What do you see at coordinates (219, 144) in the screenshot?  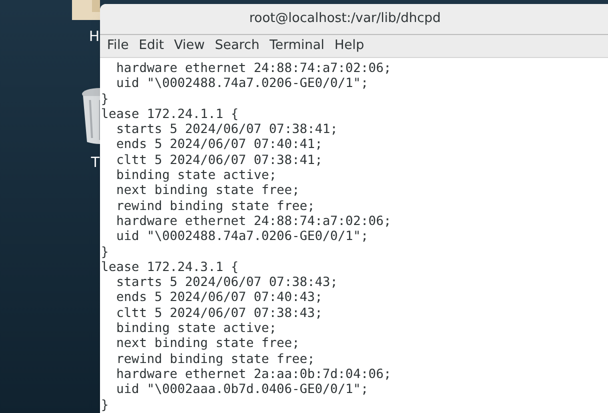 I see `terminal-line: ends 5 2024/06/07 07:40:41;` at bounding box center [219, 144].